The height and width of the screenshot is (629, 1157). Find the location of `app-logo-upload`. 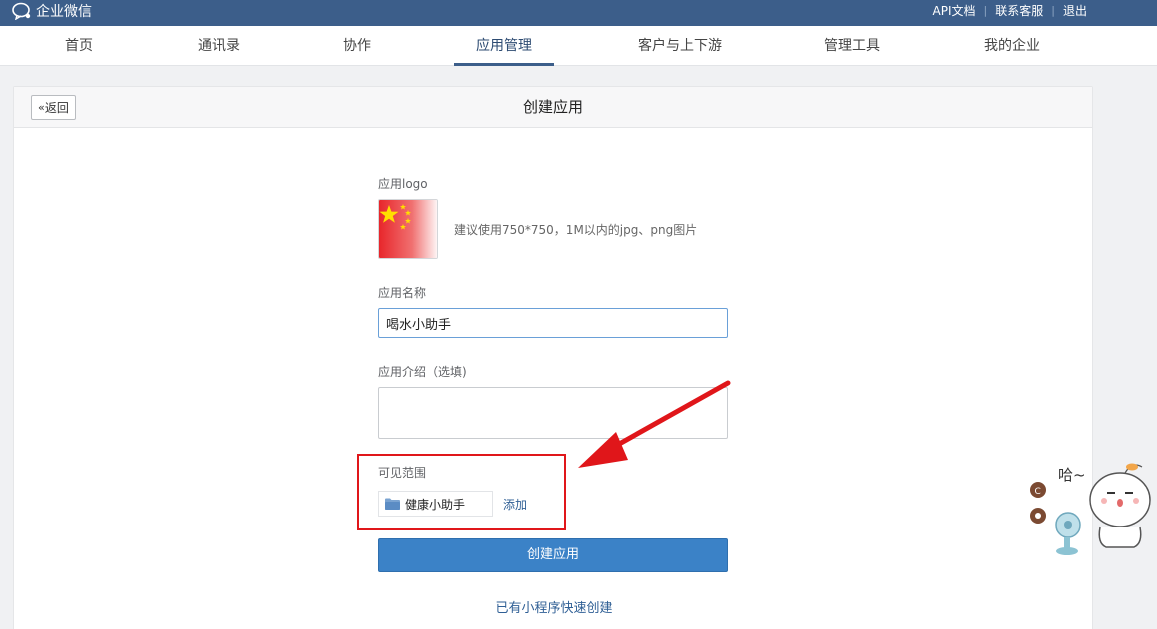

app-logo-upload is located at coordinates (408, 229).